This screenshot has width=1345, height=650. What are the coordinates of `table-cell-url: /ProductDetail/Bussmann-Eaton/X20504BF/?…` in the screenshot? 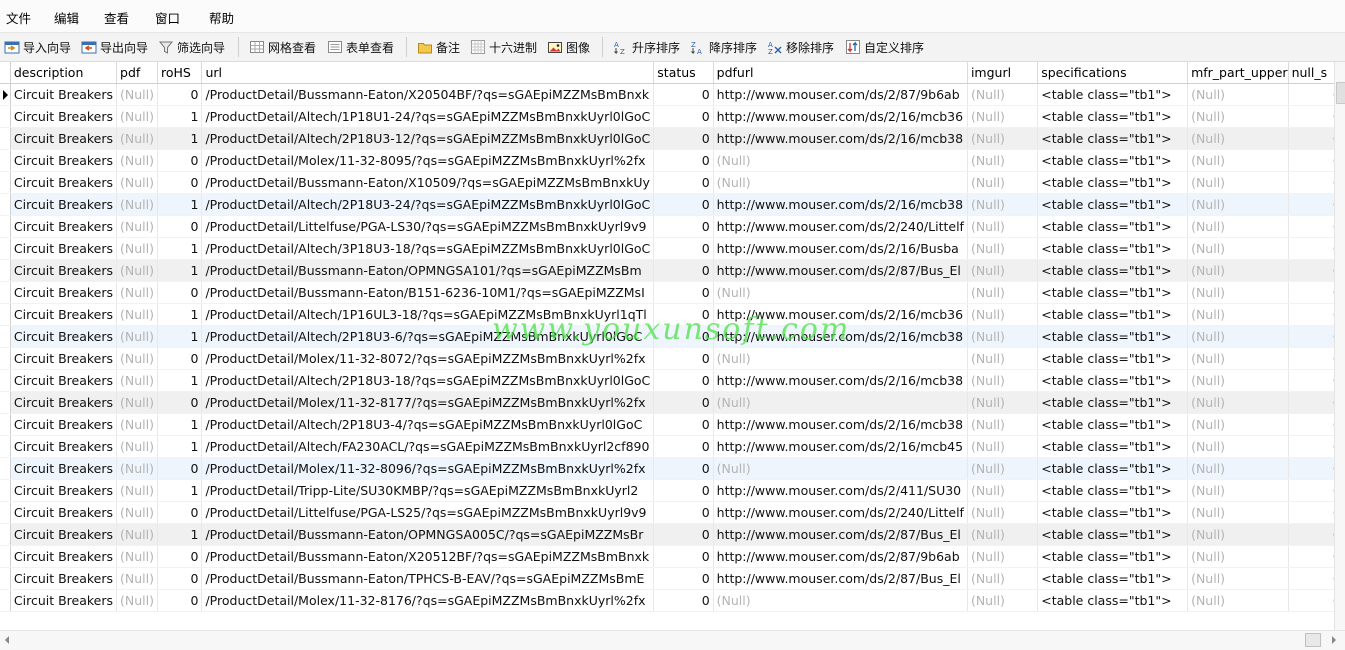 It's located at (428, 94).